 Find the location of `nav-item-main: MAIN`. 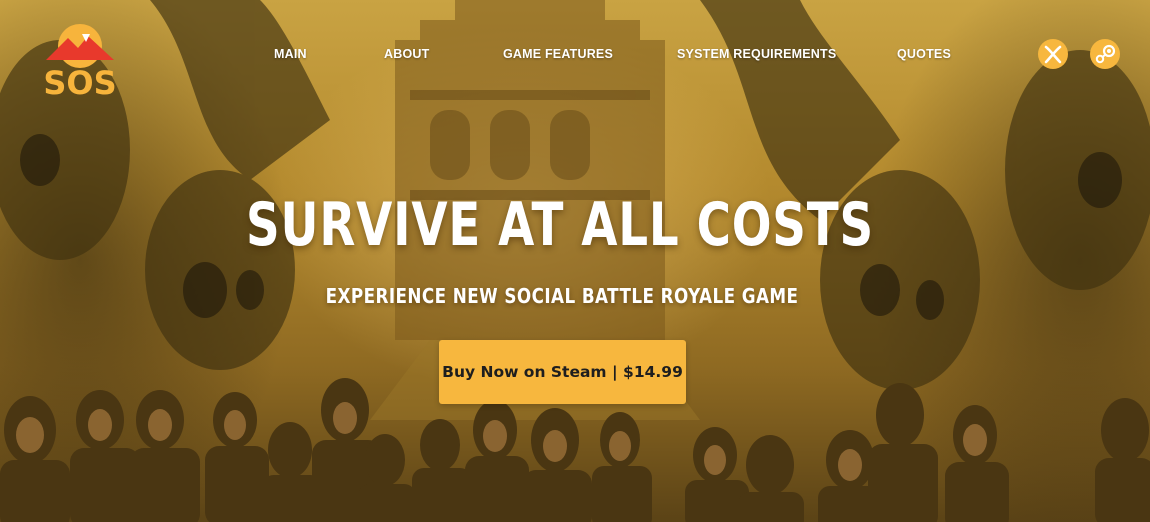

nav-item-main: MAIN is located at coordinates (290, 54).